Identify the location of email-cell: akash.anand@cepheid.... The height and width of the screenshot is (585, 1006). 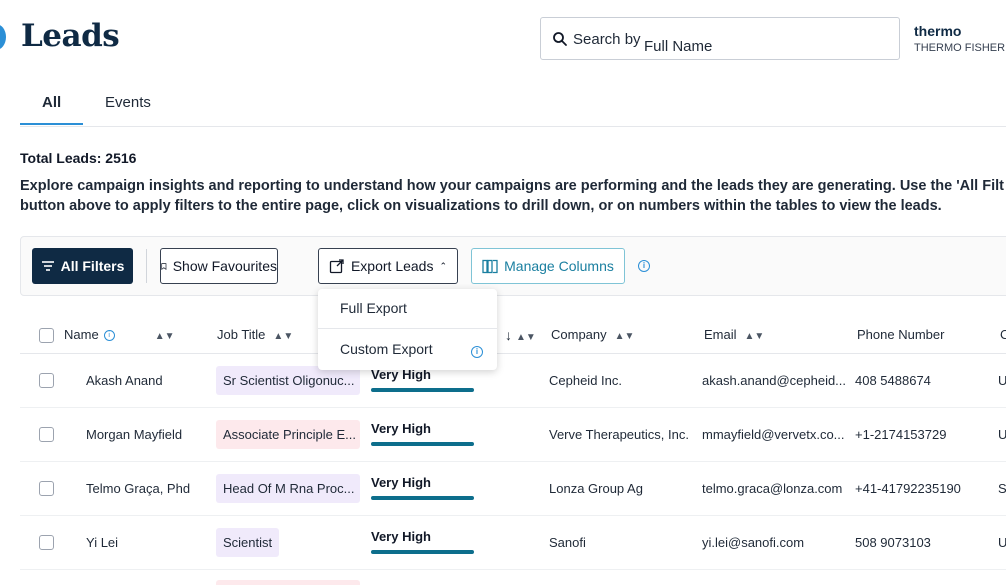
(774, 380).